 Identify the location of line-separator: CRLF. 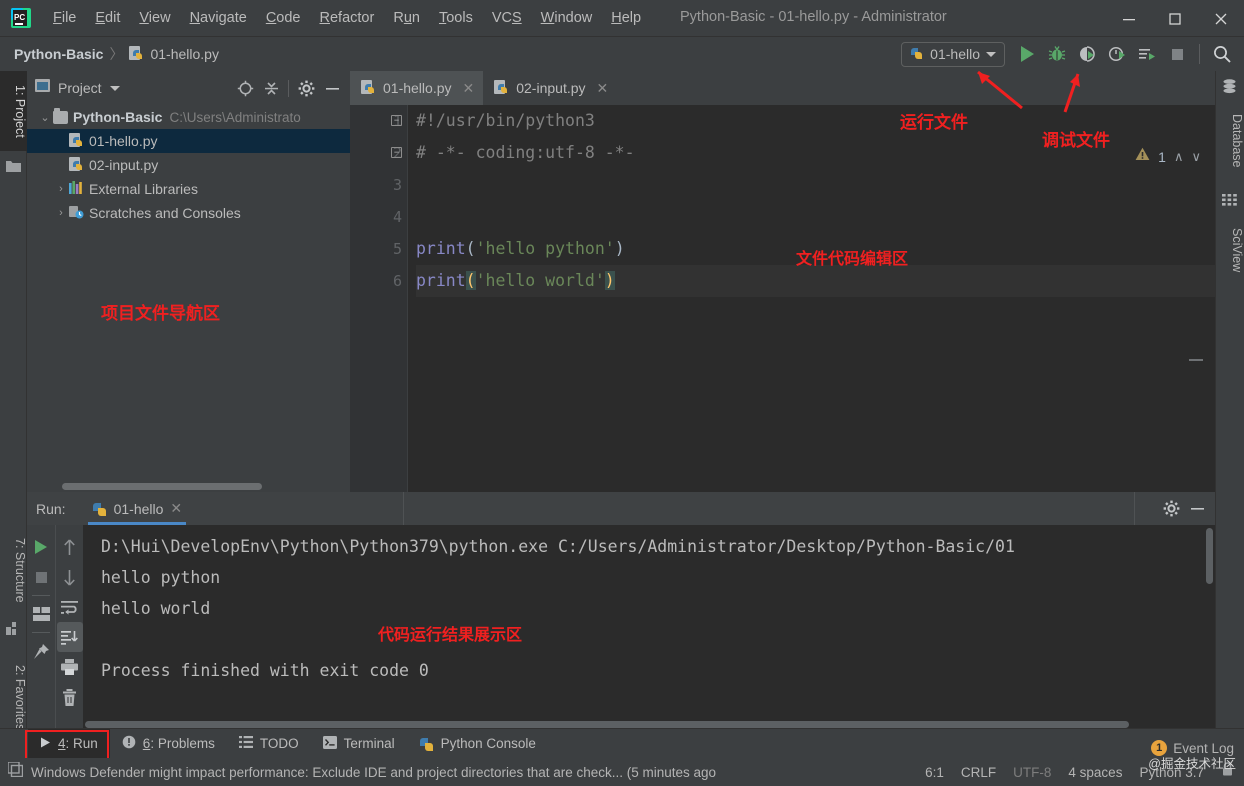
(978, 772).